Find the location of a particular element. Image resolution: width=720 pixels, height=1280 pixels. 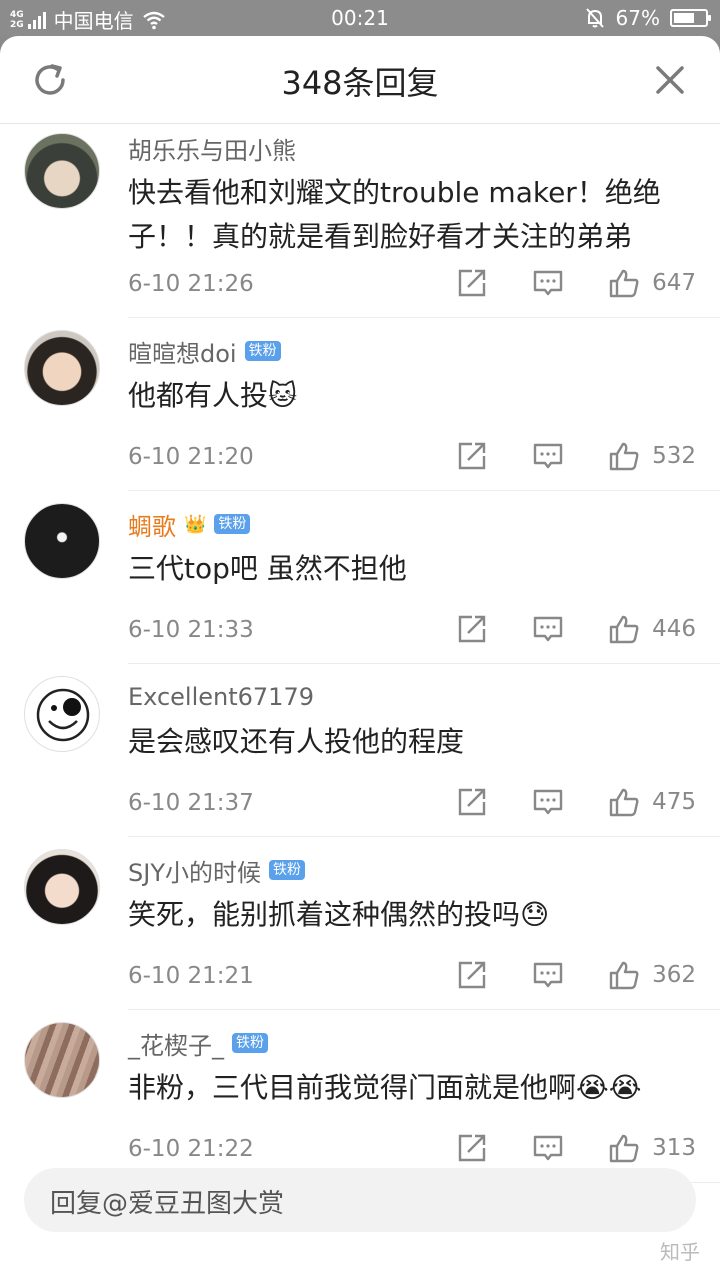

comment-actions: 475 is located at coordinates (554, 802).